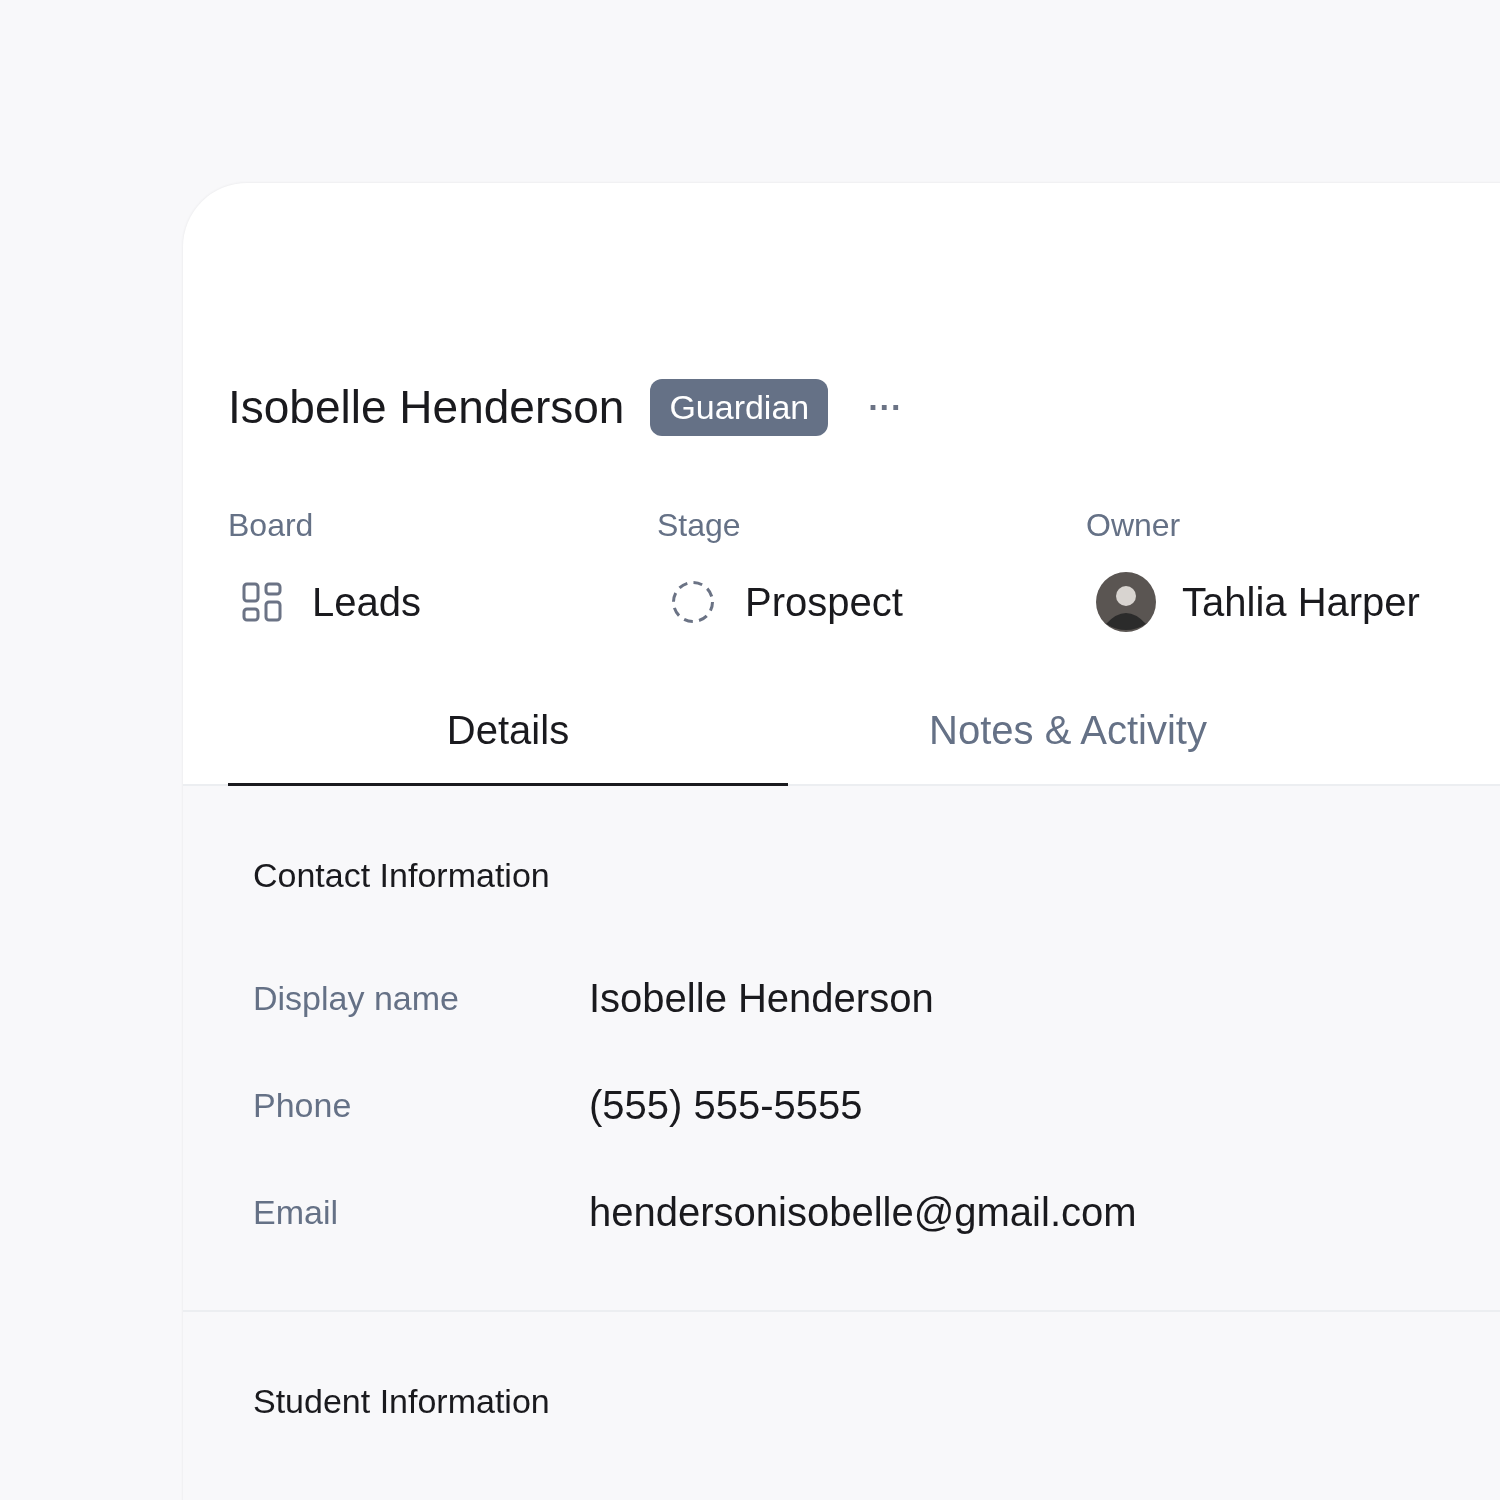 This screenshot has height=1500, width=1500. Describe the element at coordinates (271, 525) in the screenshot. I see `field-label: Board` at that location.